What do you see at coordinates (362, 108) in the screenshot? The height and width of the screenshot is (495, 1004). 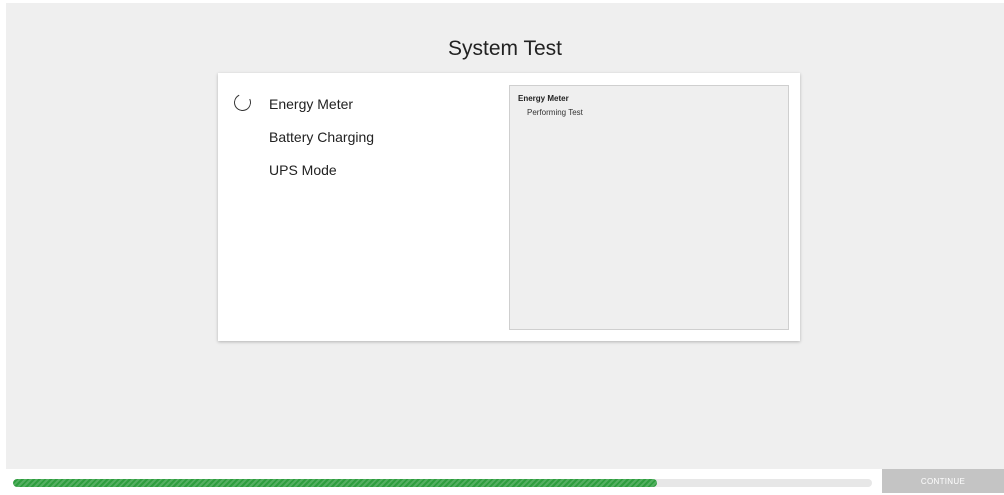 I see `test-item-energy-meter: Energy Meter` at bounding box center [362, 108].